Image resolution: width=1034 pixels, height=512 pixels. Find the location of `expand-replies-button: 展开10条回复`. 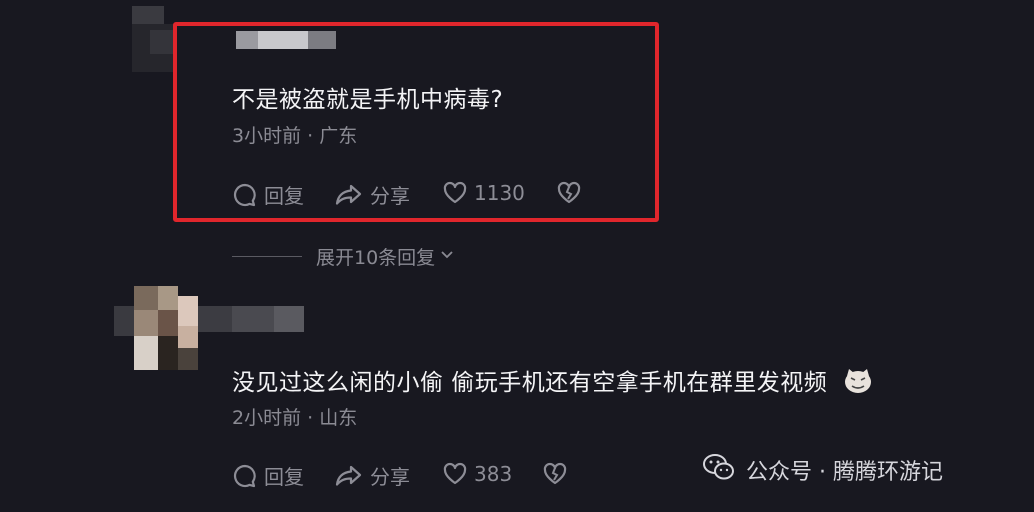

expand-replies-button: 展开10条回复 is located at coordinates (343, 256).